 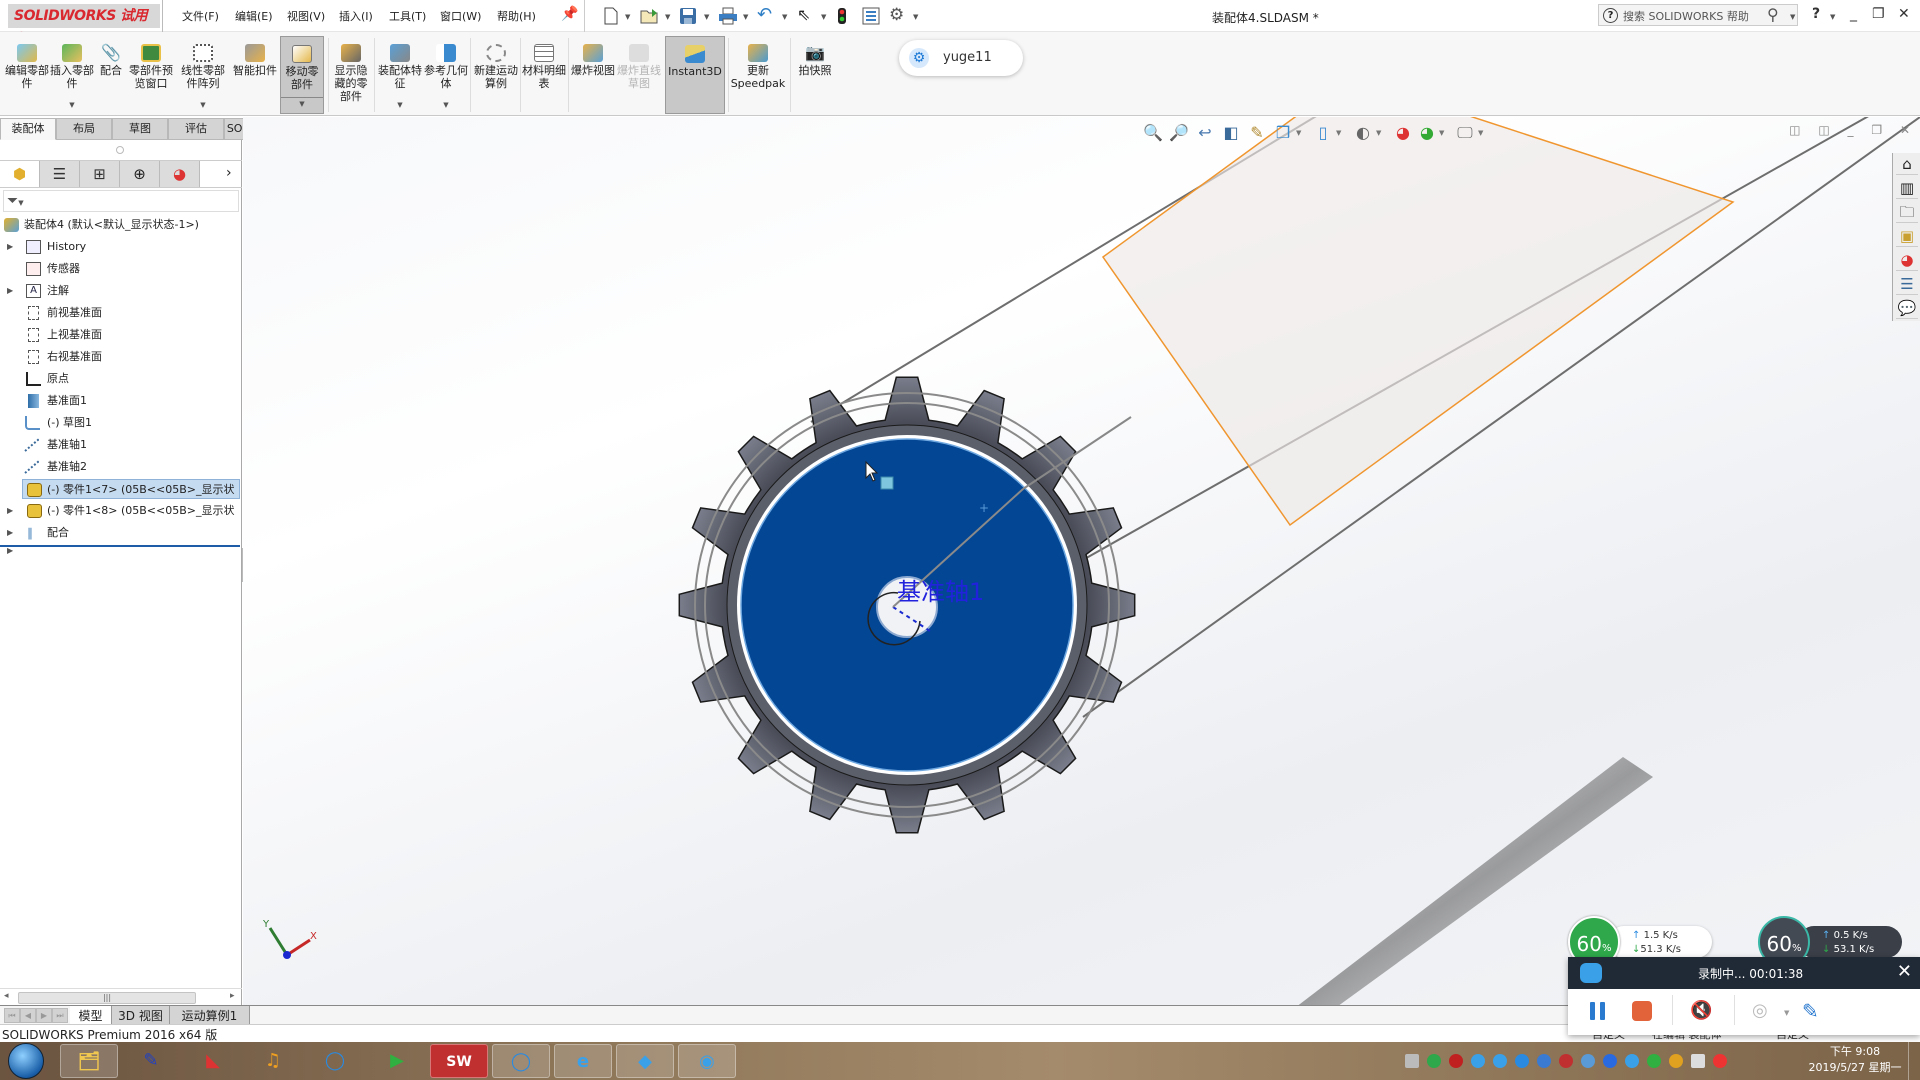 What do you see at coordinates (460, 16) in the screenshot?
I see `menu-window: 窗口(W)` at bounding box center [460, 16].